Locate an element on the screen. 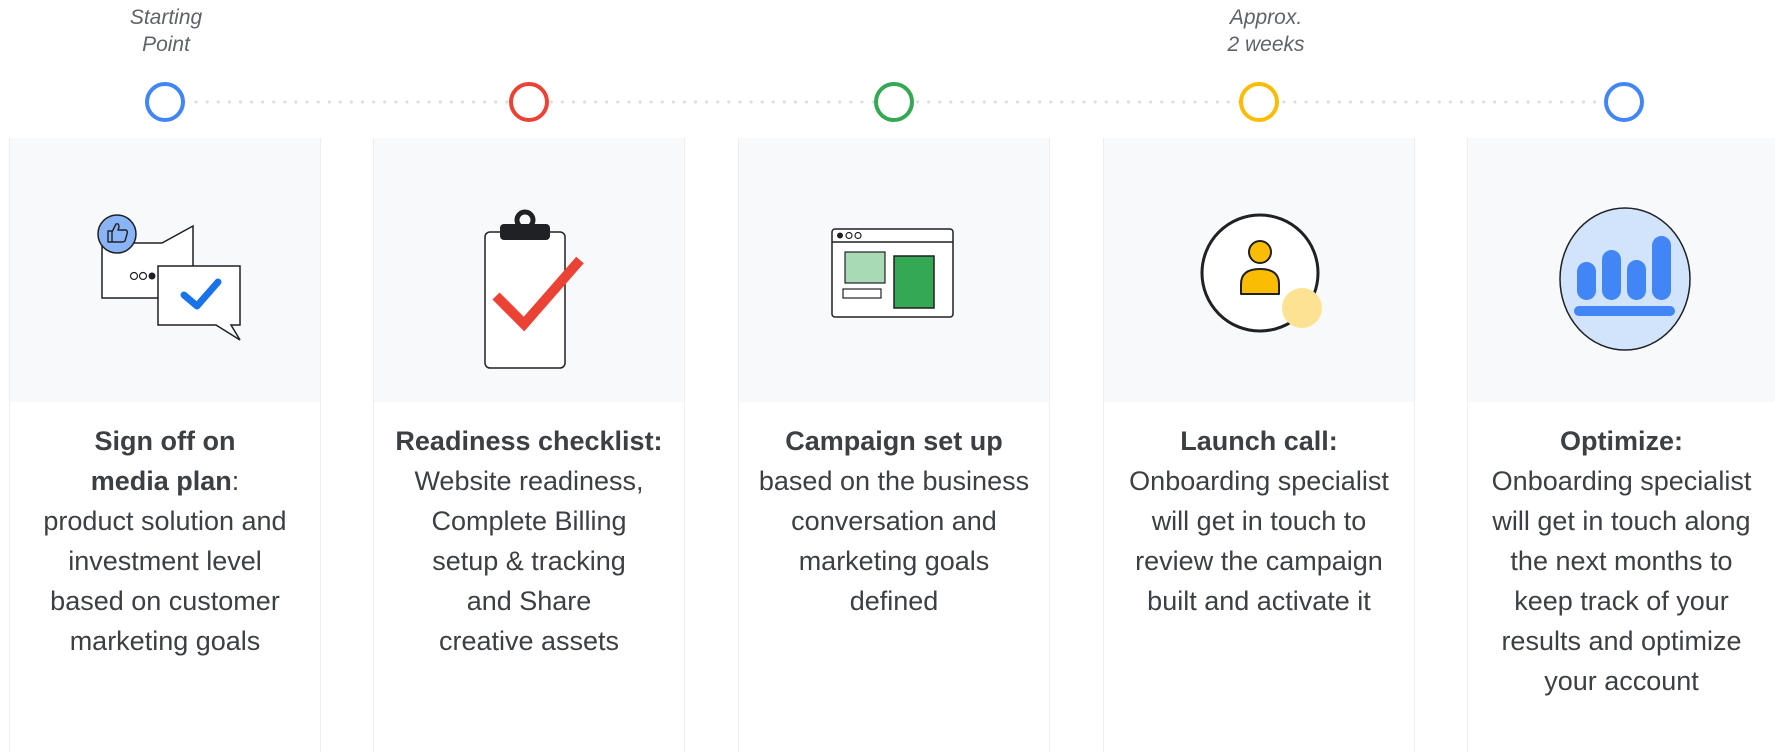  card-title-line: Optimize: is located at coordinates (1621, 441).